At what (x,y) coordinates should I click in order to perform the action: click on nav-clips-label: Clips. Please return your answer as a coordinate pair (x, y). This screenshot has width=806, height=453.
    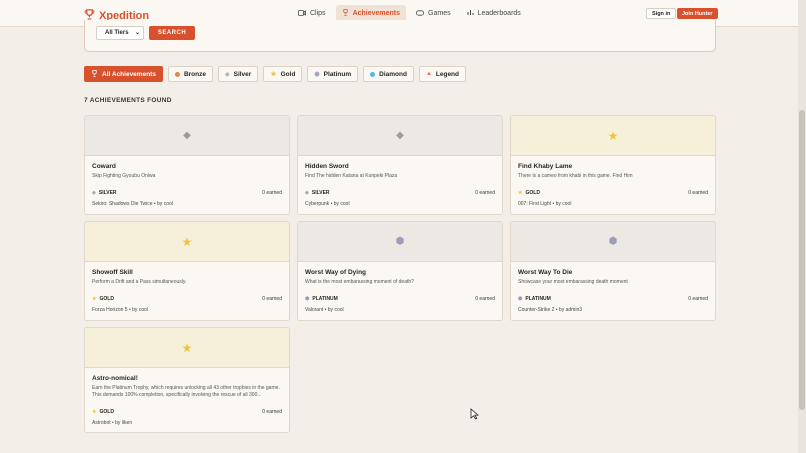
    Looking at the image, I should click on (318, 13).